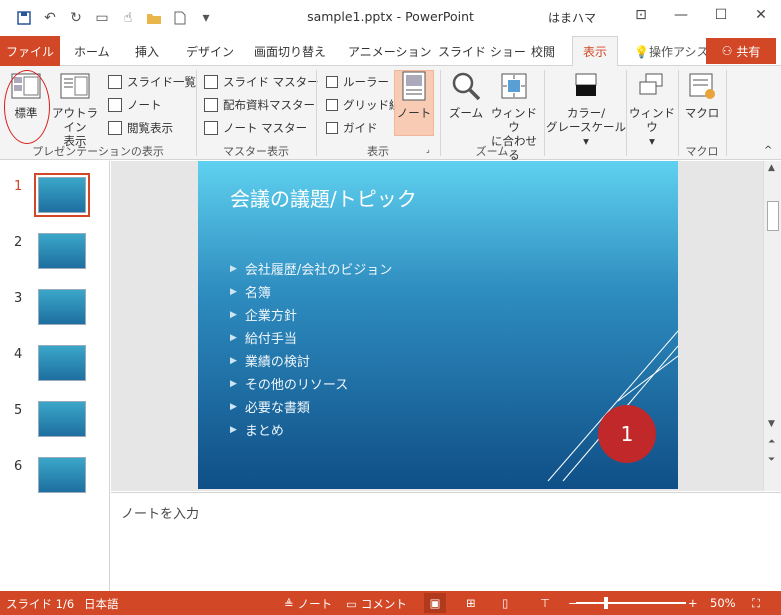 The width and height of the screenshot is (781, 615). I want to click on ribbon-display-options-icon: ⊡, so click(641, 15).